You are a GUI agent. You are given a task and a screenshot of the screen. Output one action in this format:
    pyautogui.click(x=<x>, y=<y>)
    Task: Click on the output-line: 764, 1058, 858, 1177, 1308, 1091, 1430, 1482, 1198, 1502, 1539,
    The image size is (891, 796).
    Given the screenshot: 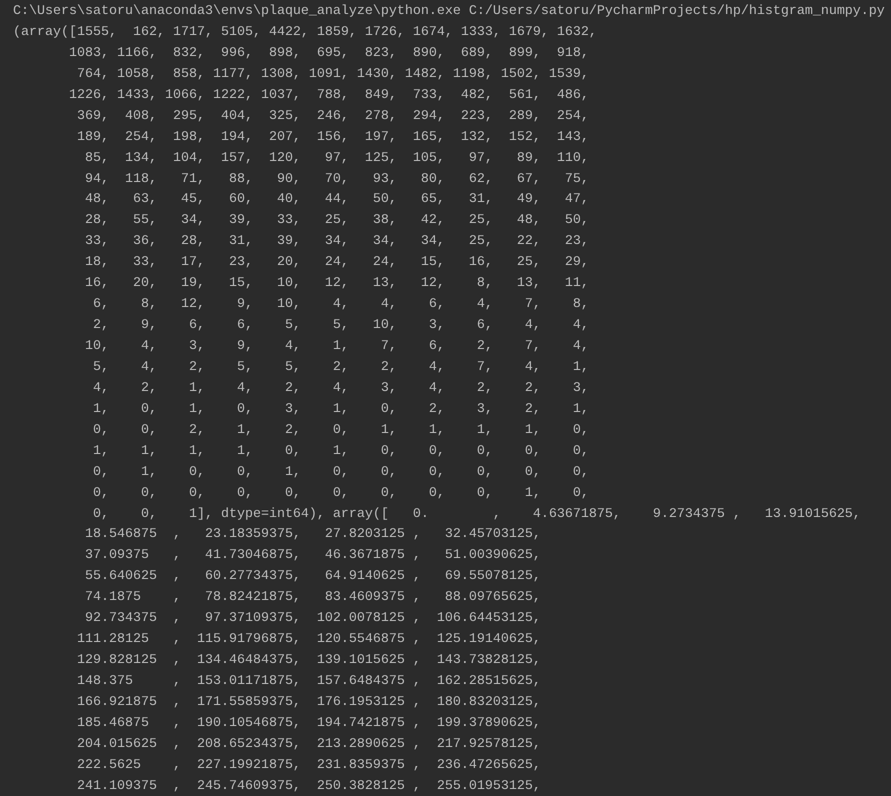 What is the action you would take?
    pyautogui.click(x=332, y=75)
    